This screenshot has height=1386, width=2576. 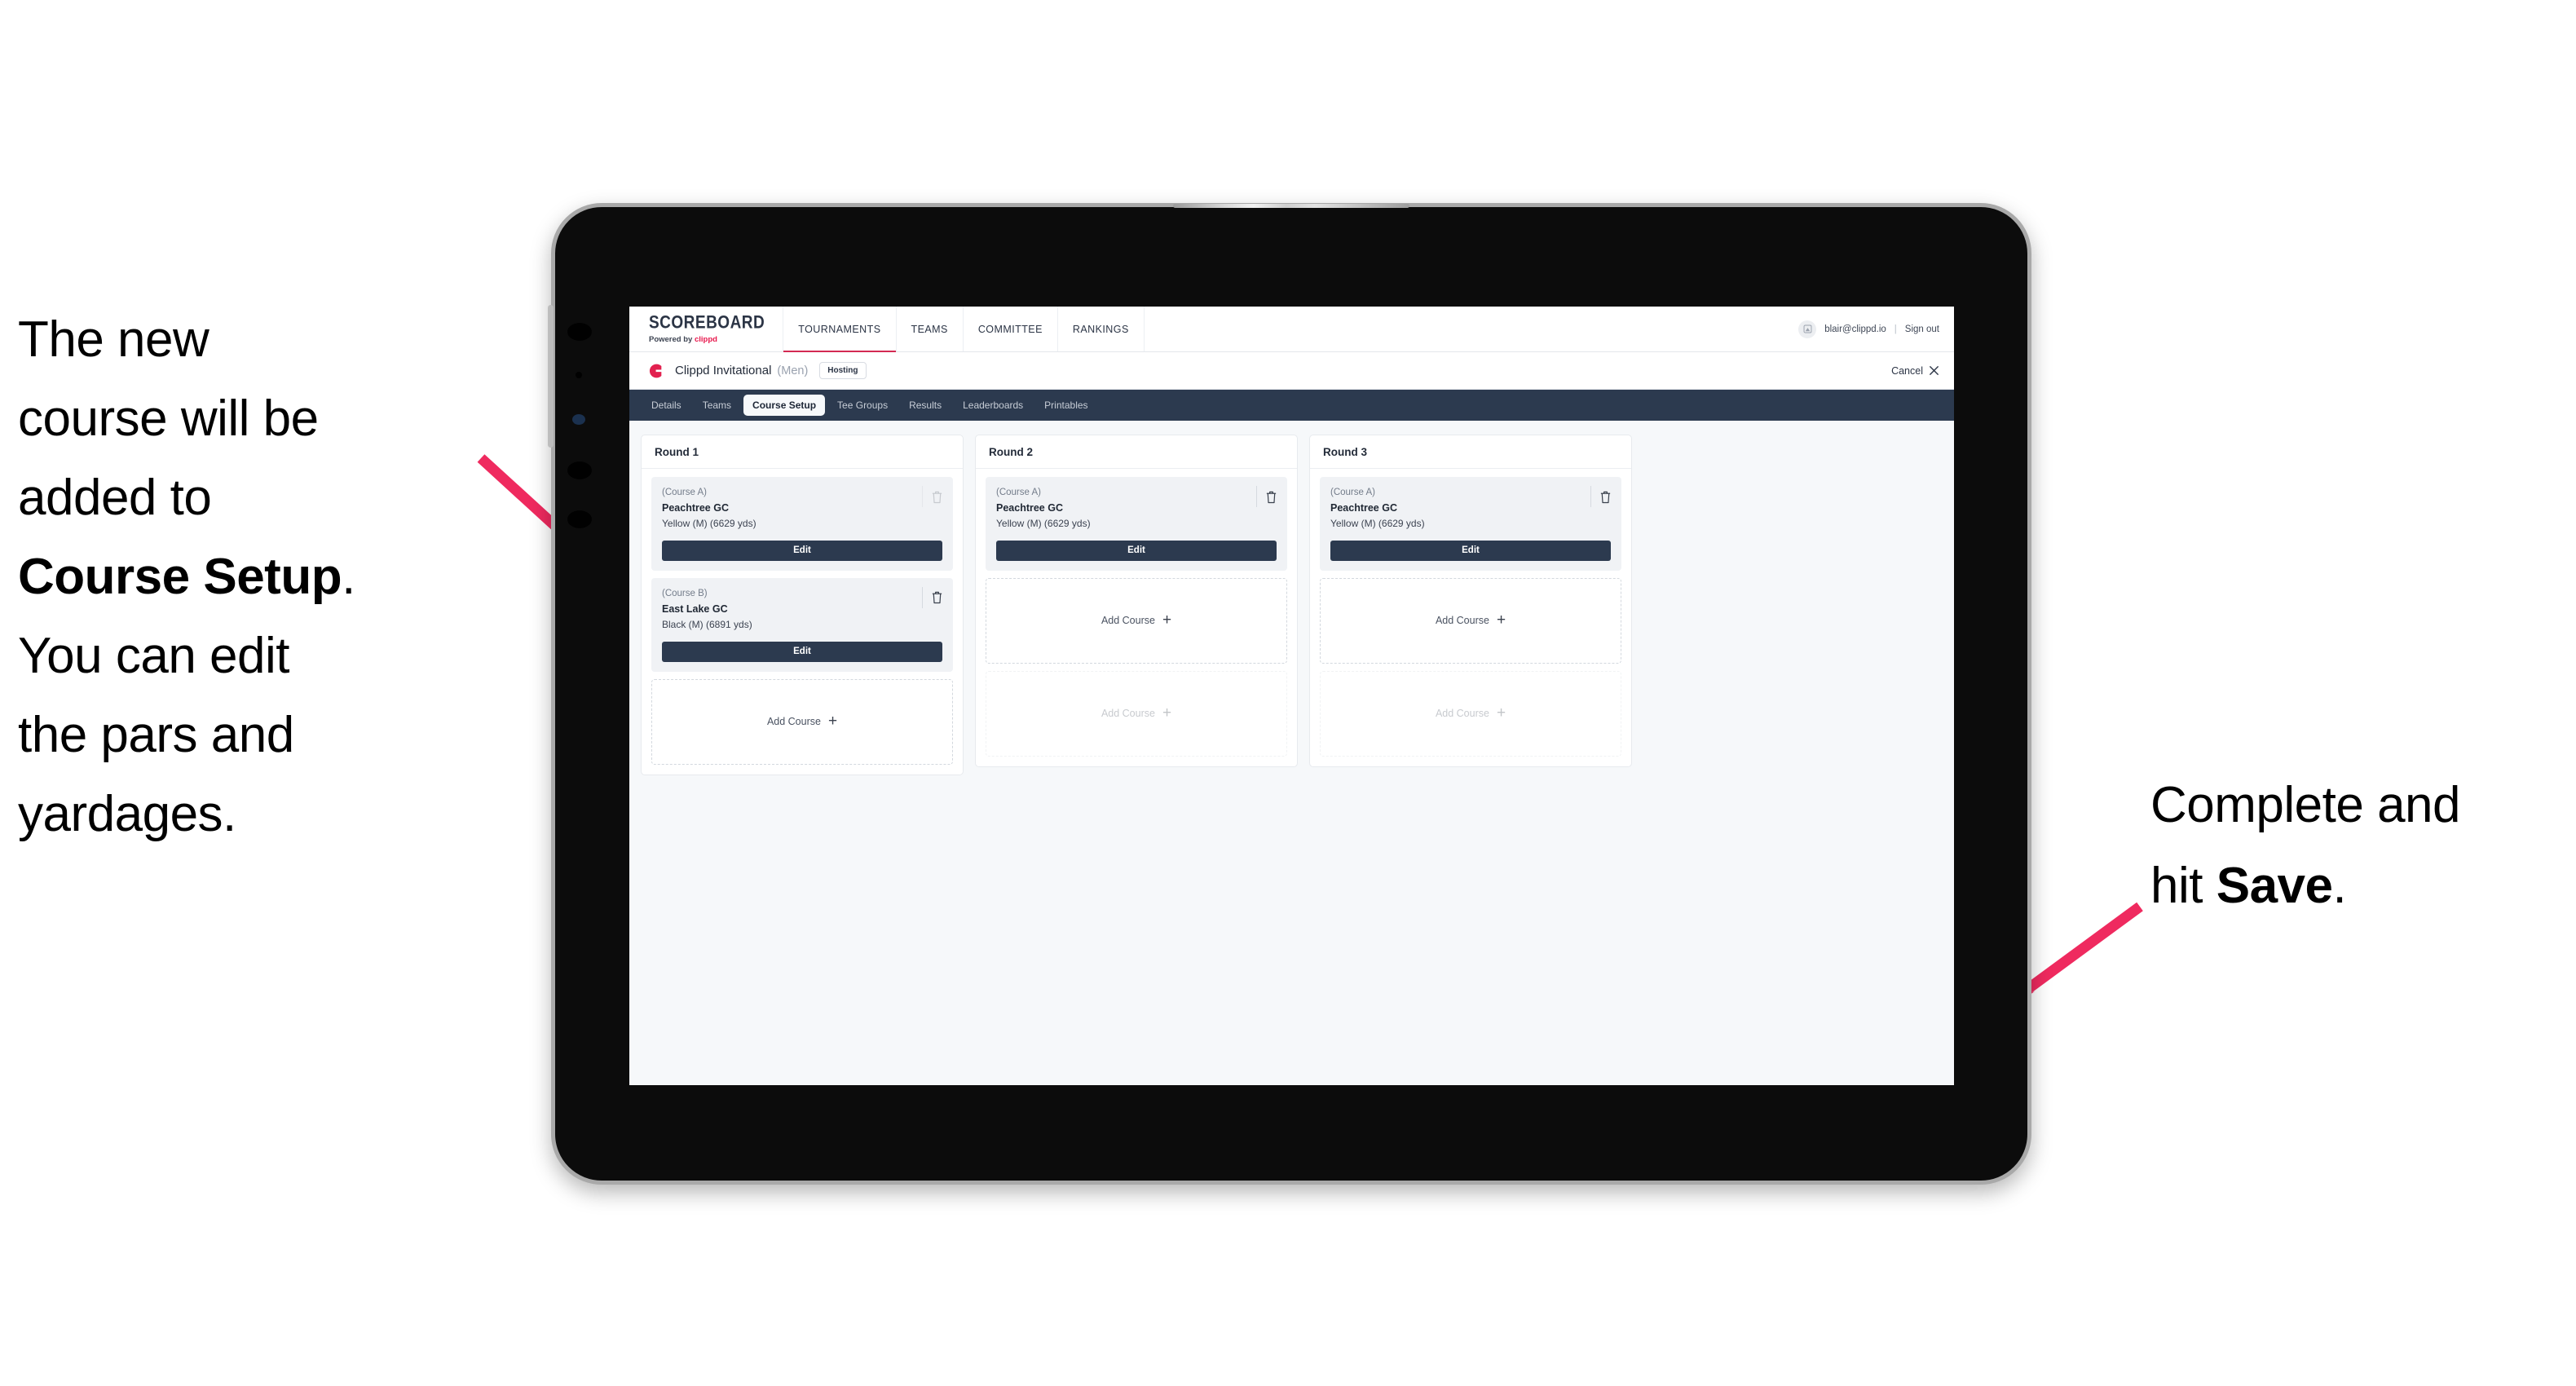 I want to click on annotation-left-line4: You can edit, so click(x=154, y=656).